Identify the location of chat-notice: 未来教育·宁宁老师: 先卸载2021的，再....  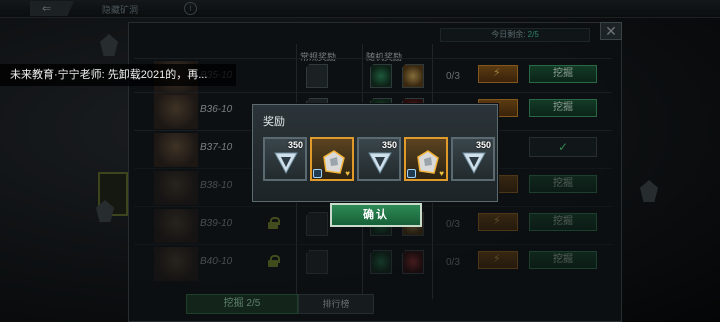
(118, 75).